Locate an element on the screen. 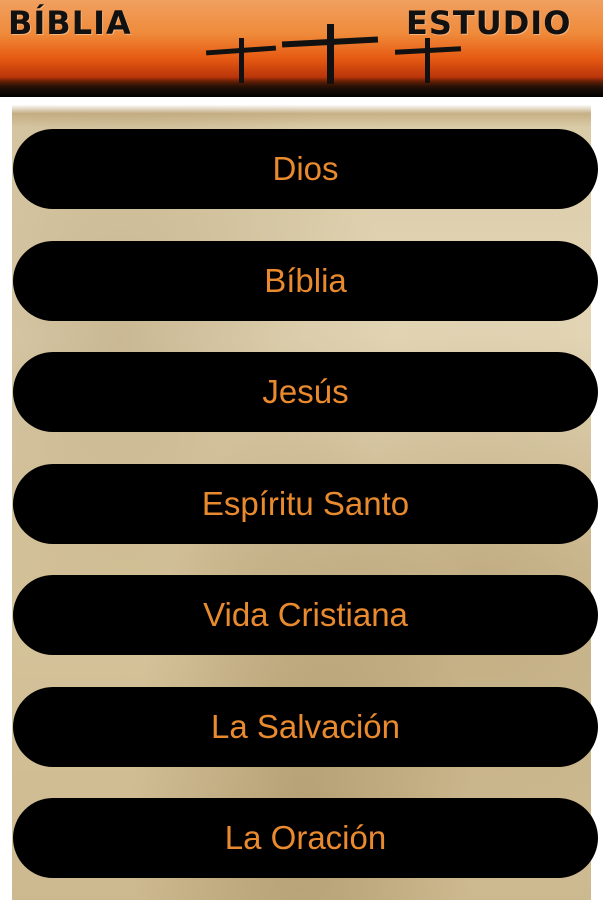  menu-button-la-oracion: La Oración is located at coordinates (305, 838).